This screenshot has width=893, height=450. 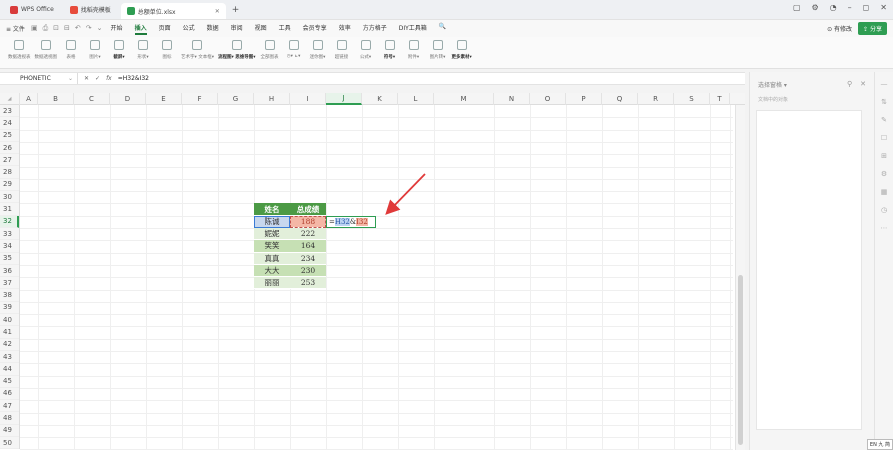 I want to click on row-header-24: 24, so click(x=9, y=123).